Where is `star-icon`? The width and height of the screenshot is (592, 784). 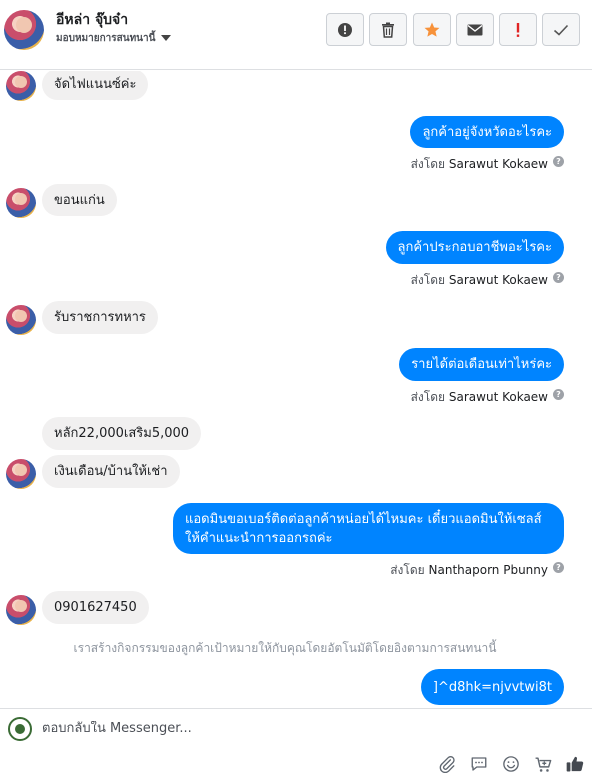 star-icon is located at coordinates (432, 29).